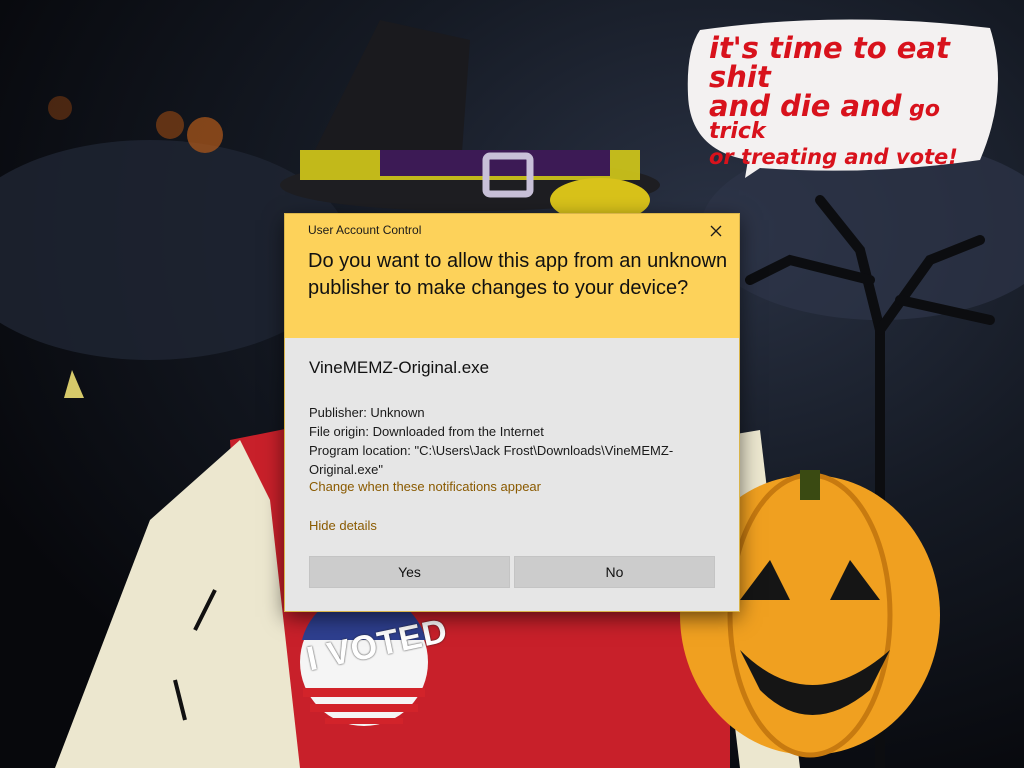 This screenshot has width=1024, height=768. Describe the element at coordinates (614, 572) in the screenshot. I see `no-button: No` at that location.